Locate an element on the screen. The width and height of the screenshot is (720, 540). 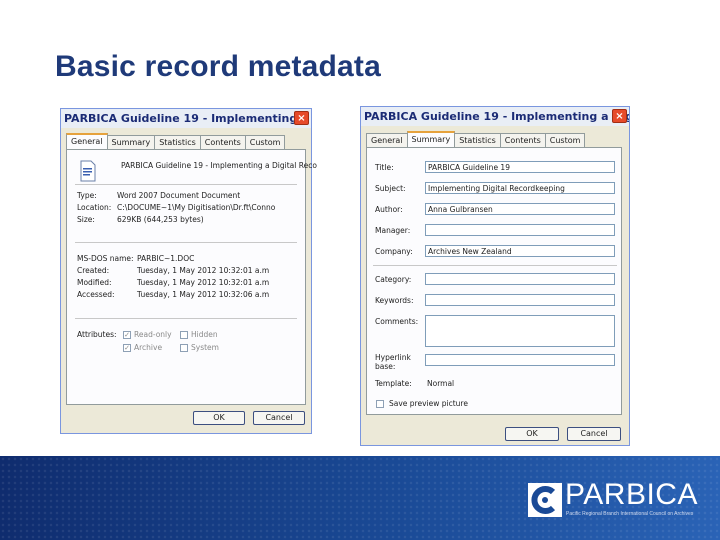
author-label: Author: is located at coordinates (389, 209).